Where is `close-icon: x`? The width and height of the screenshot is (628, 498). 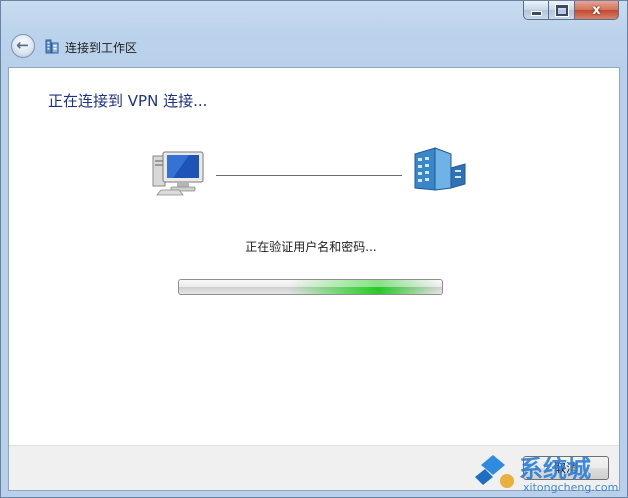 close-icon: x is located at coordinates (596, 10).